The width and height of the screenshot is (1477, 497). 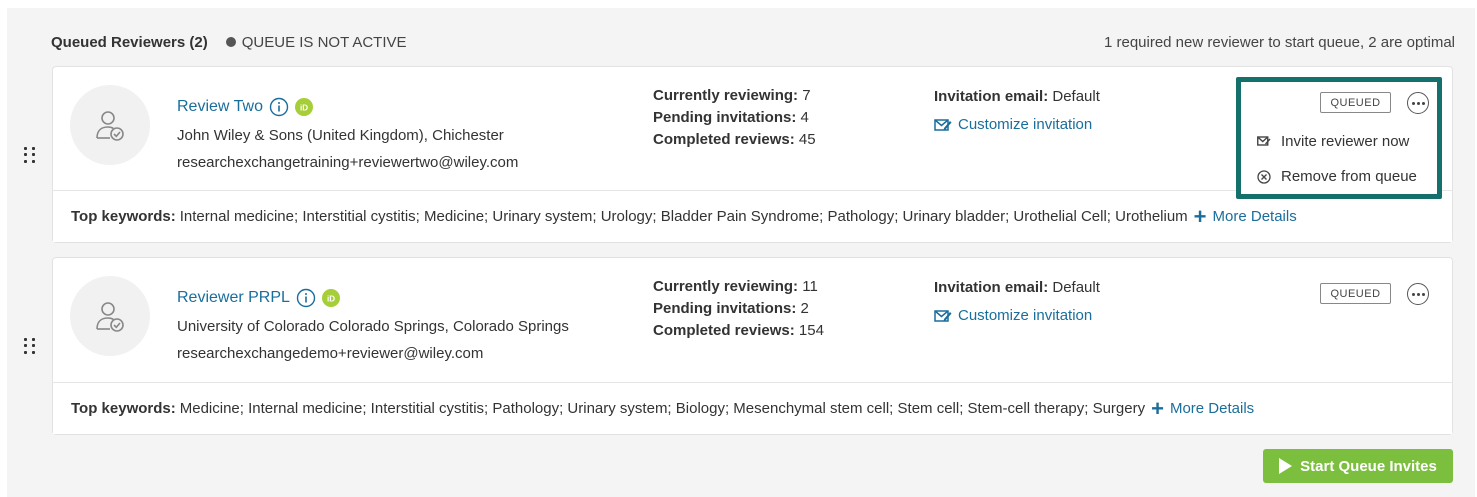 What do you see at coordinates (1264, 141) in the screenshot?
I see `send-mail-icon` at bounding box center [1264, 141].